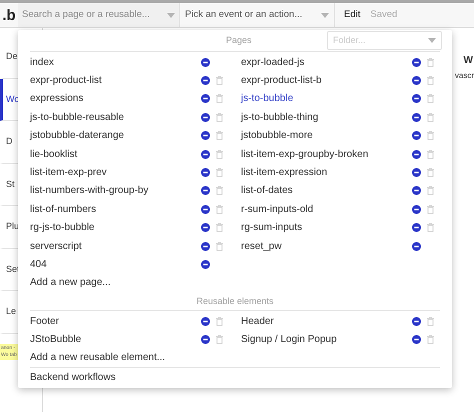 The image size is (474, 415). Describe the element at coordinates (326, 340) in the screenshot. I see `page-link: Signup / Login Popup` at that location.